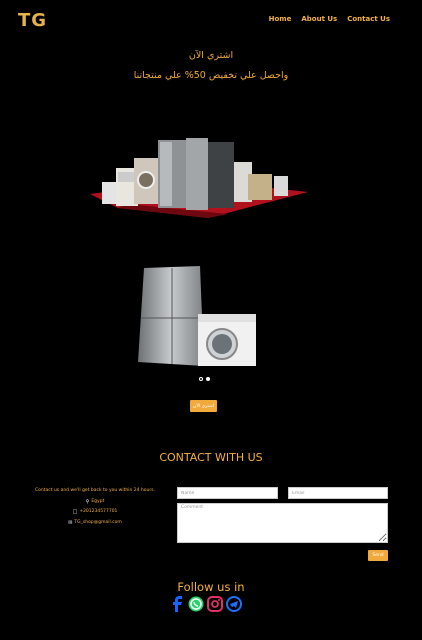 The width and height of the screenshot is (422, 640). Describe the element at coordinates (211, 55) in the screenshot. I see `hero-headline: اشتري الآن` at that location.